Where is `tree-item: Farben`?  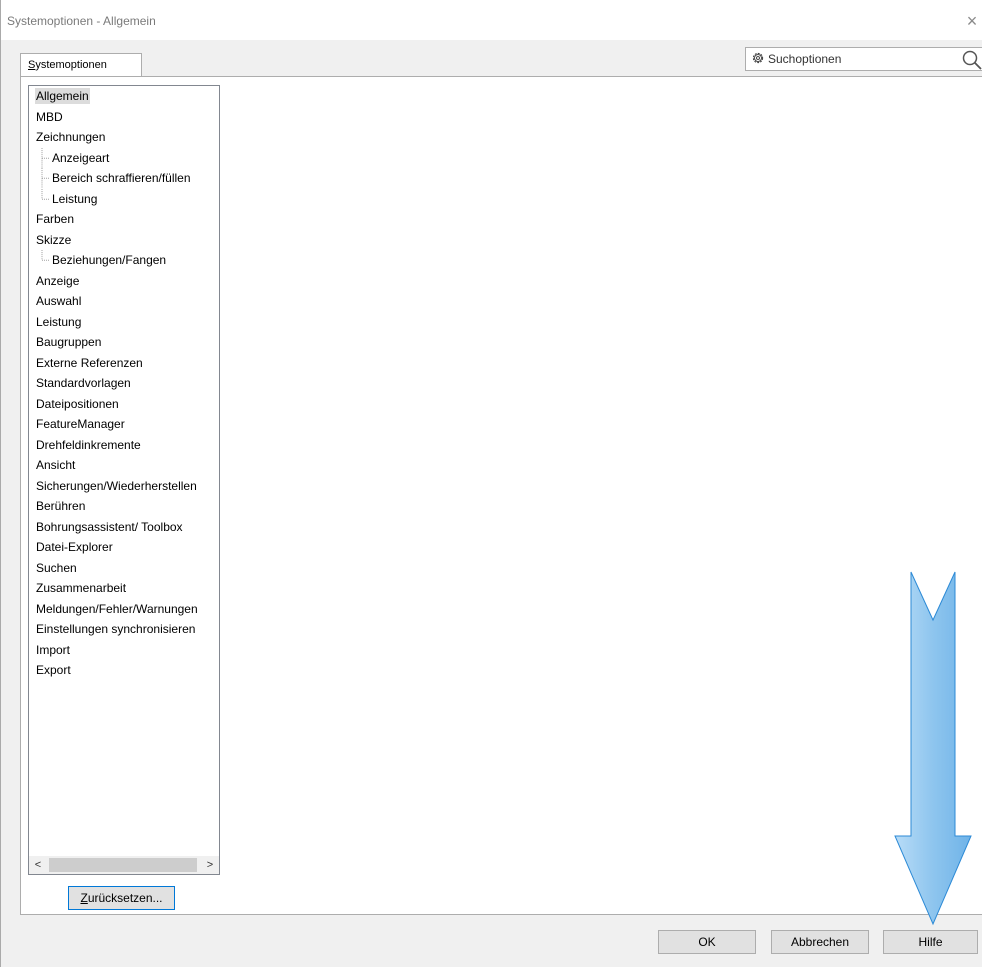
tree-item: Farben is located at coordinates (124, 219).